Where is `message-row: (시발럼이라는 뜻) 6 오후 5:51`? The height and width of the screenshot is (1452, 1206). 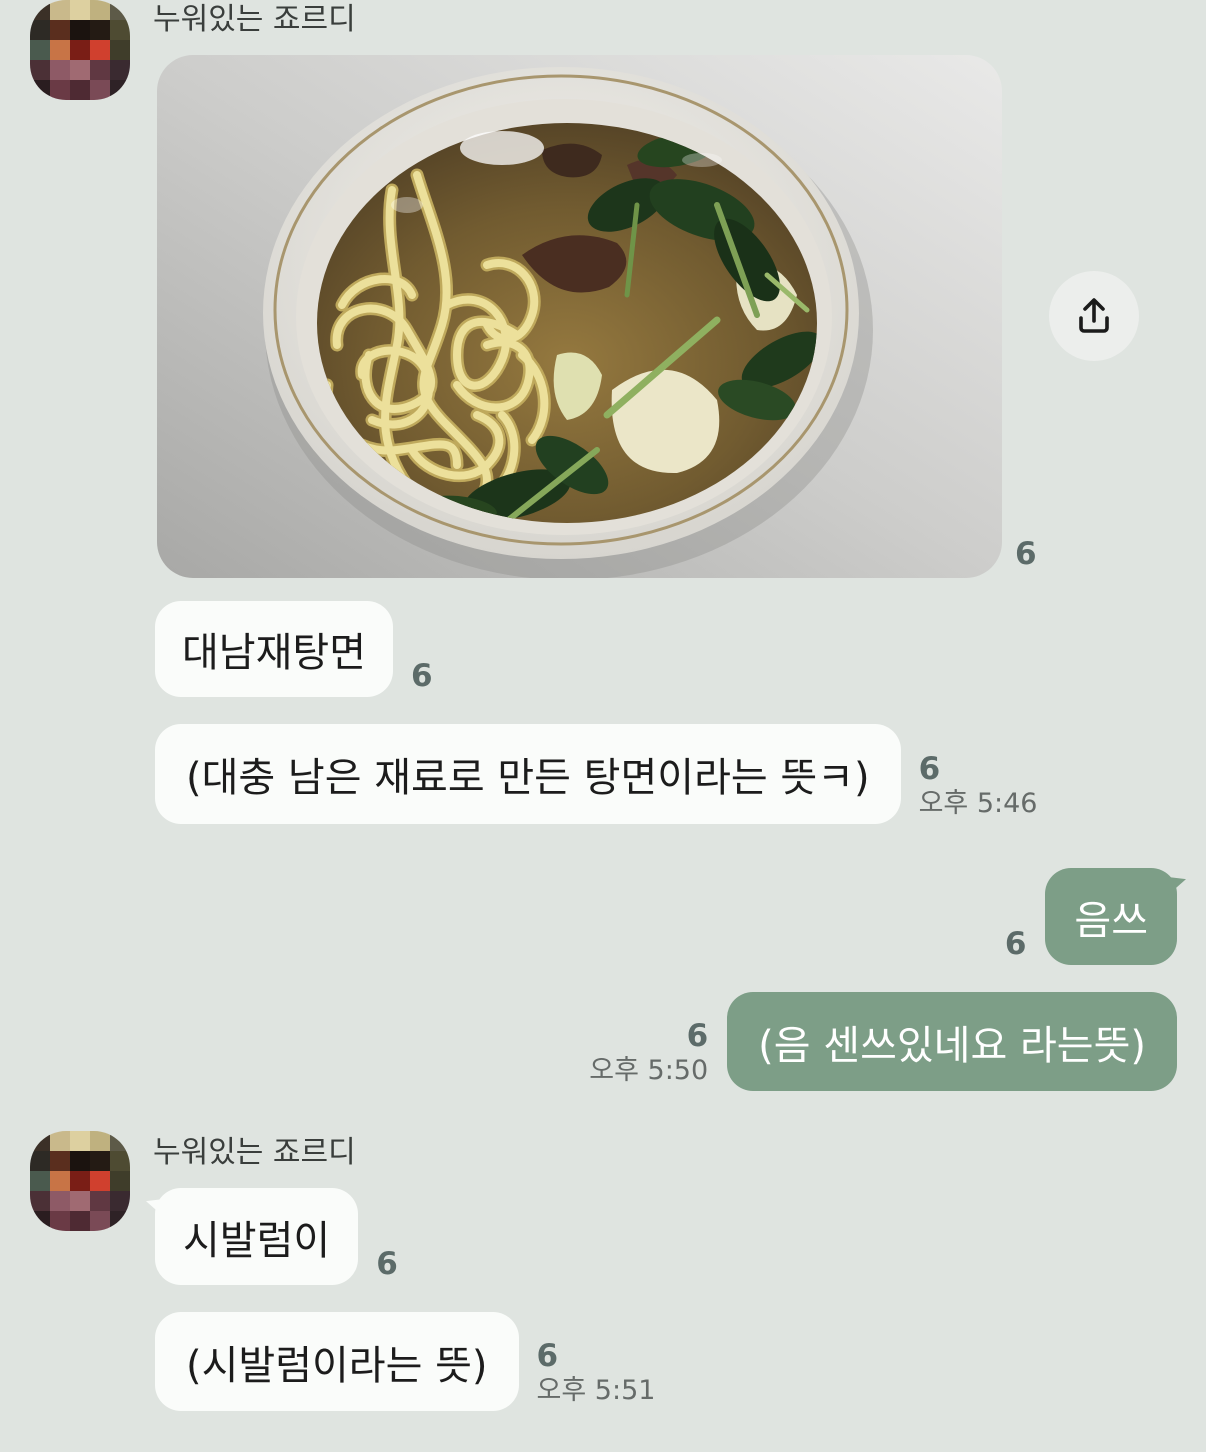
message-row: (시발럼이라는 뜻) 6 오후 5:51 is located at coordinates (405, 1361).